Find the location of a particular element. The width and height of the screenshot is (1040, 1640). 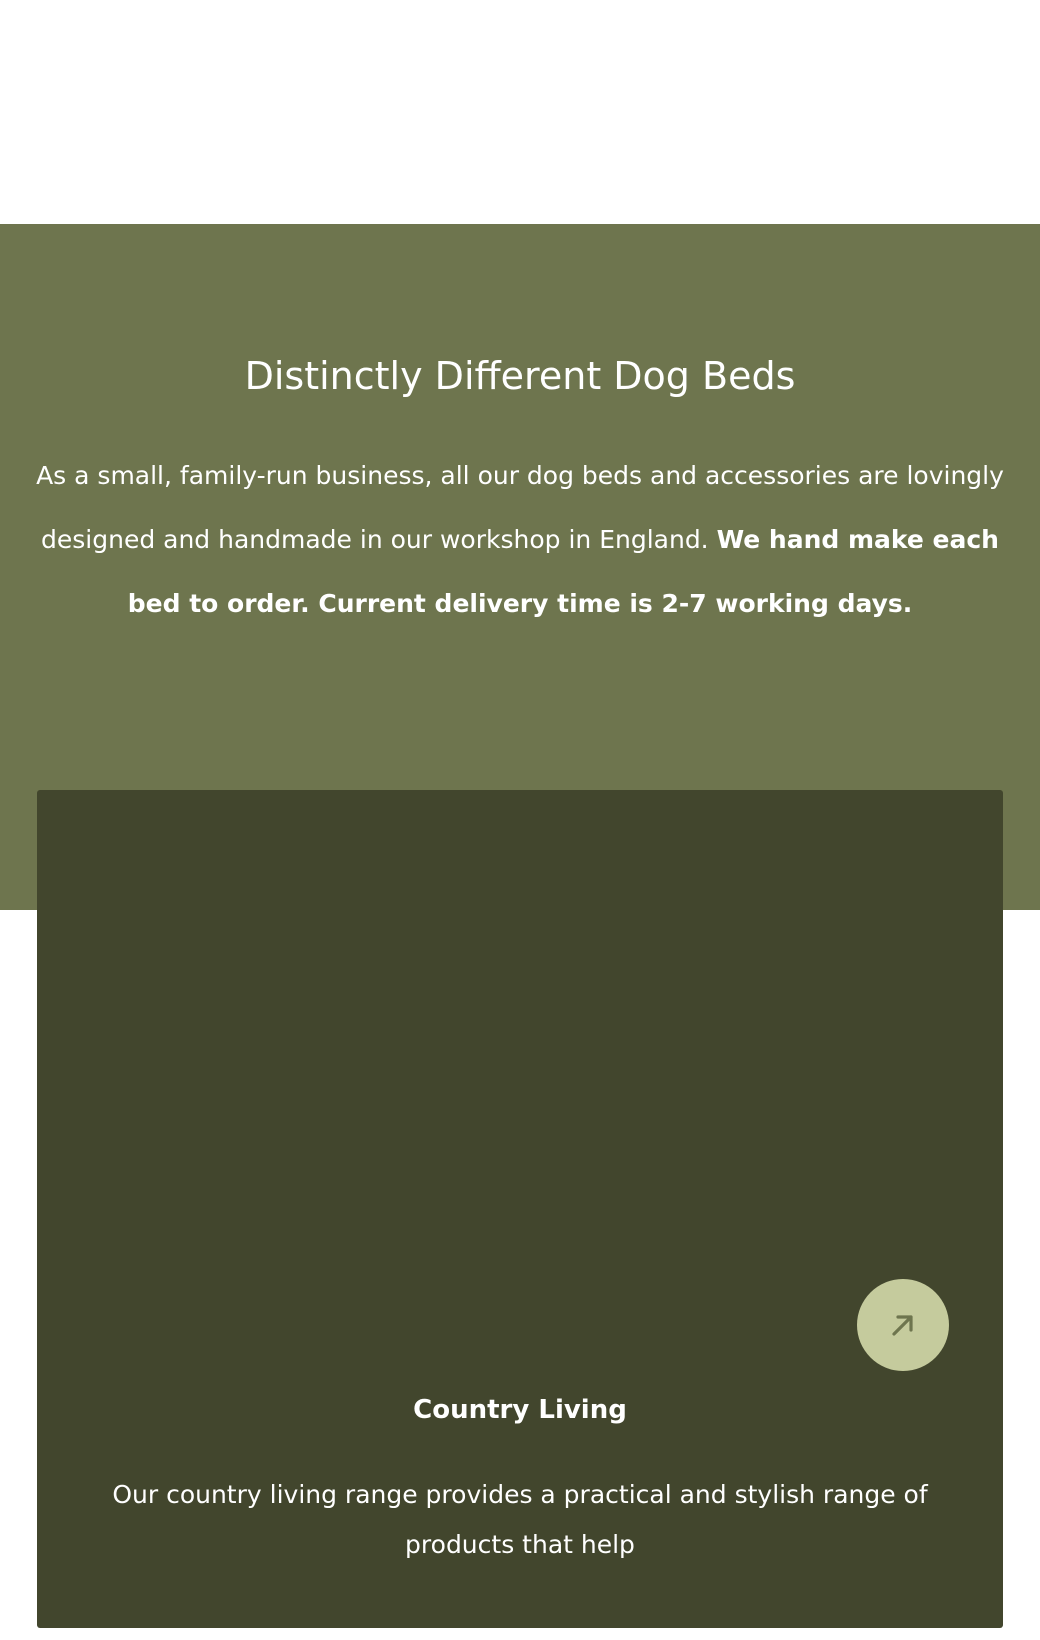

page-top-blank-area is located at coordinates (520, 112).